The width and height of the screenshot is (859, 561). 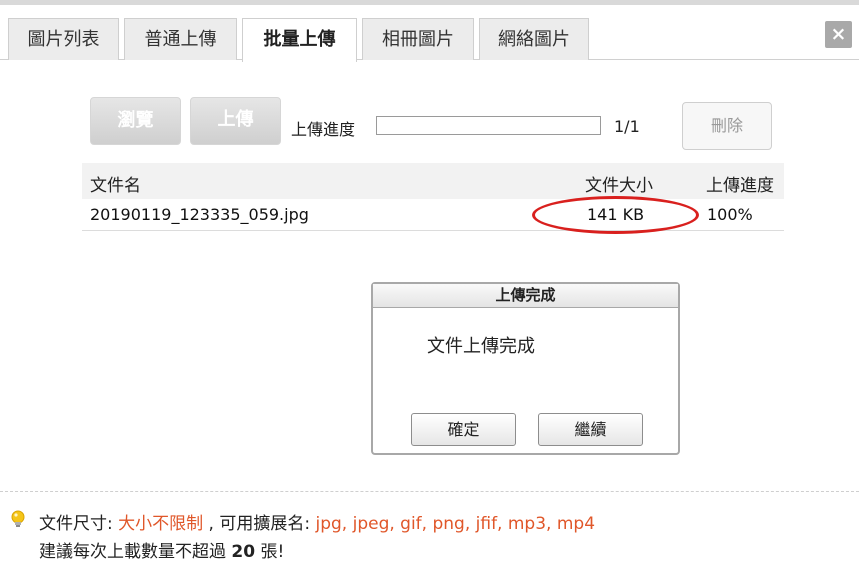 I want to click on tab-web-images: 網絡圖片, so click(x=534, y=39).